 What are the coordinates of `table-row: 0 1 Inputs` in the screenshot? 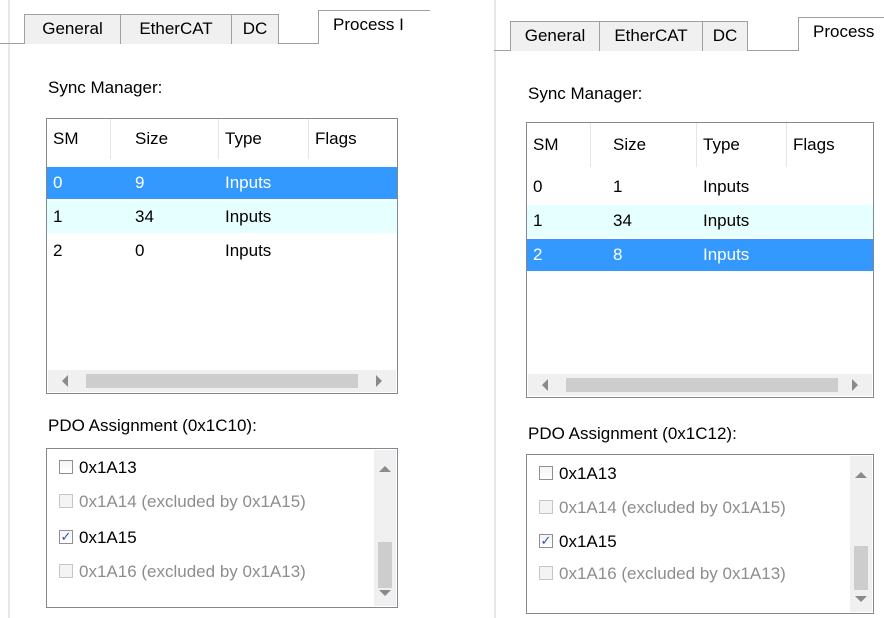 It's located at (700, 187).